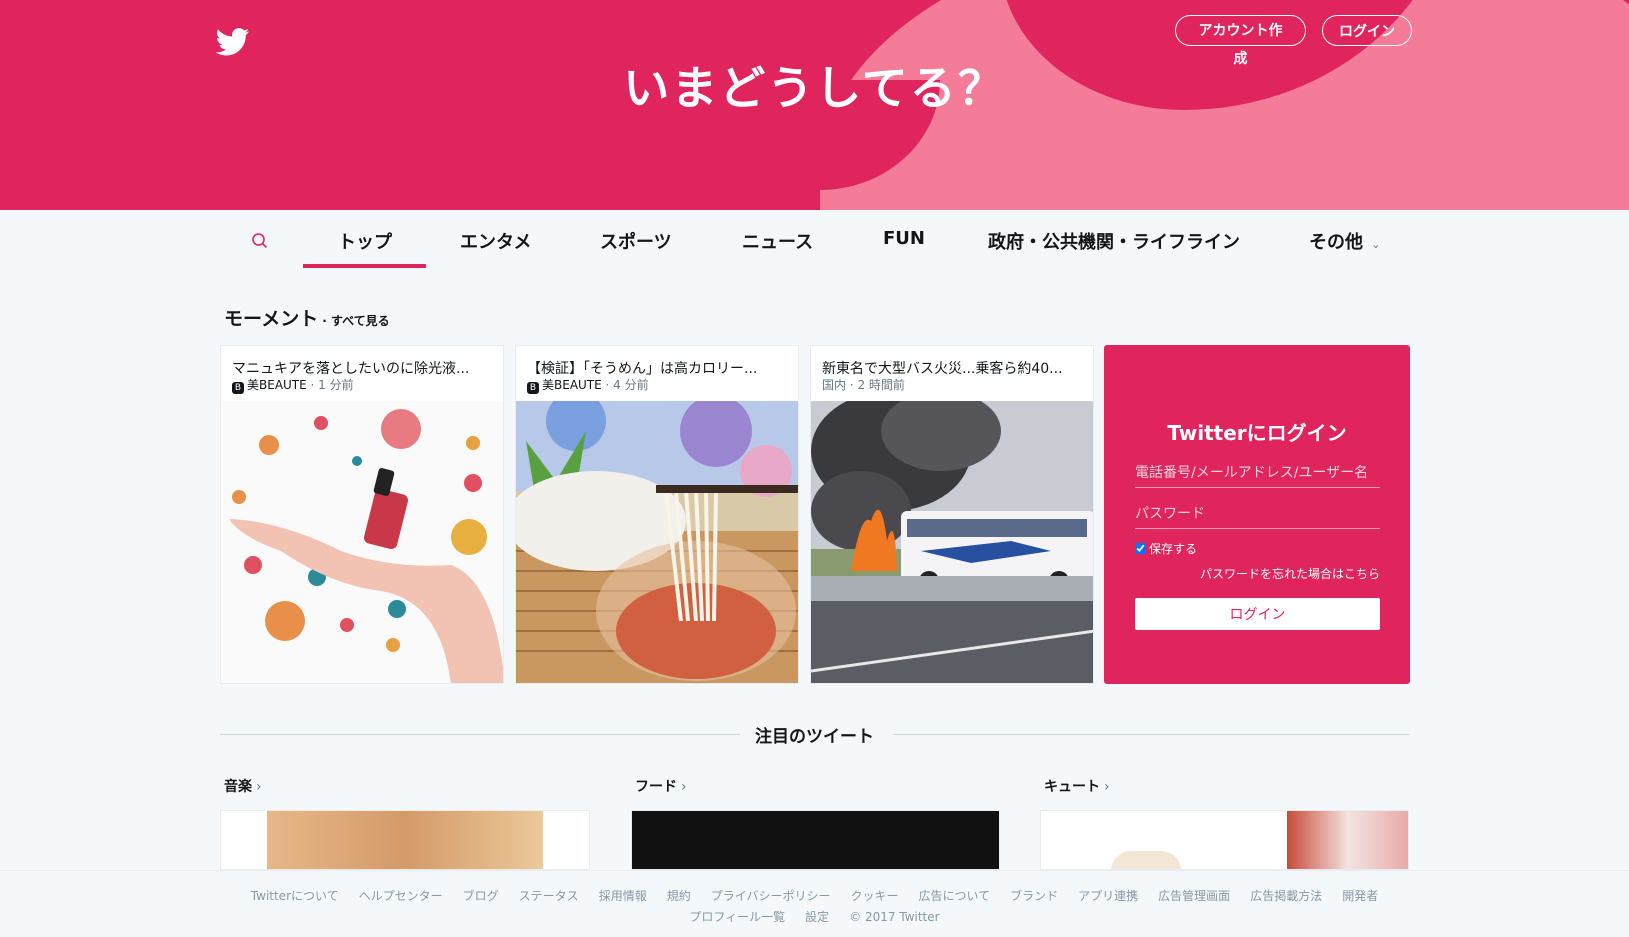  Describe the element at coordinates (549, 896) in the screenshot. I see `footer-link: ステータス` at that location.